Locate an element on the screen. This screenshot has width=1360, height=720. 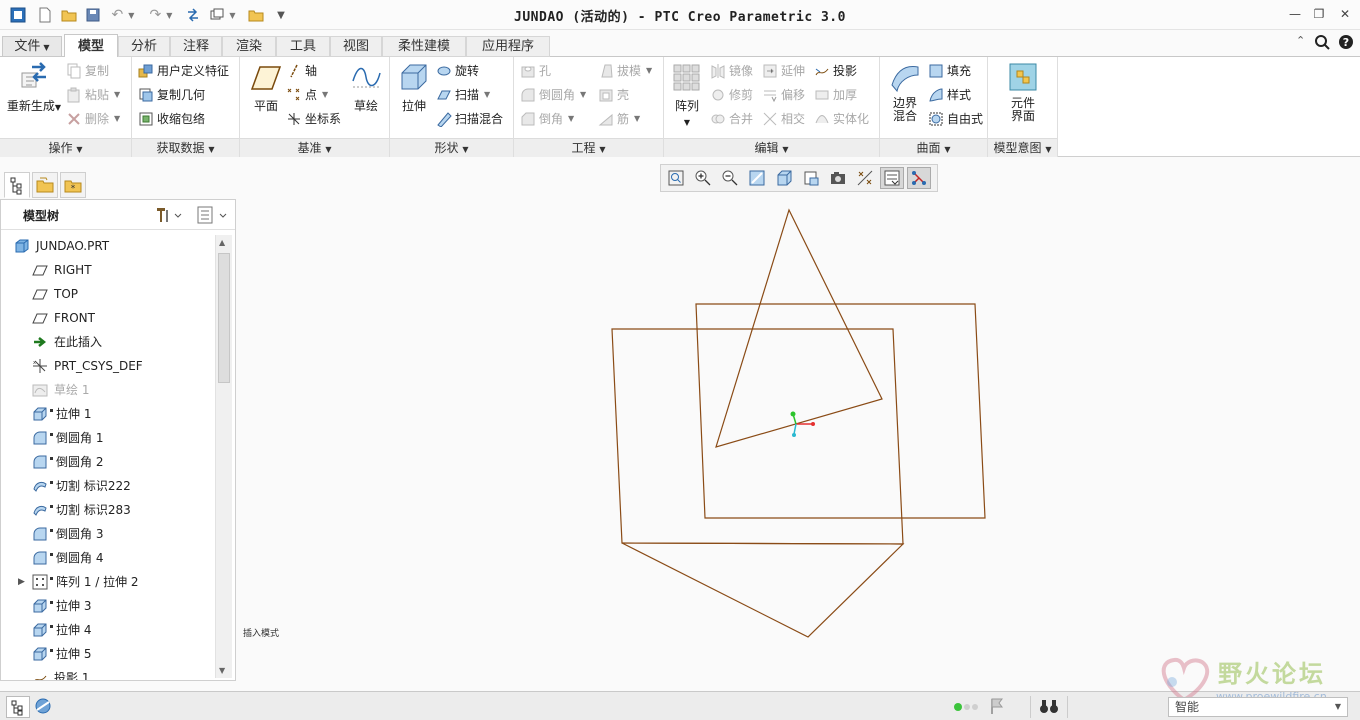
extrude-button: 拉伸 is located at coordinates (414, 87).